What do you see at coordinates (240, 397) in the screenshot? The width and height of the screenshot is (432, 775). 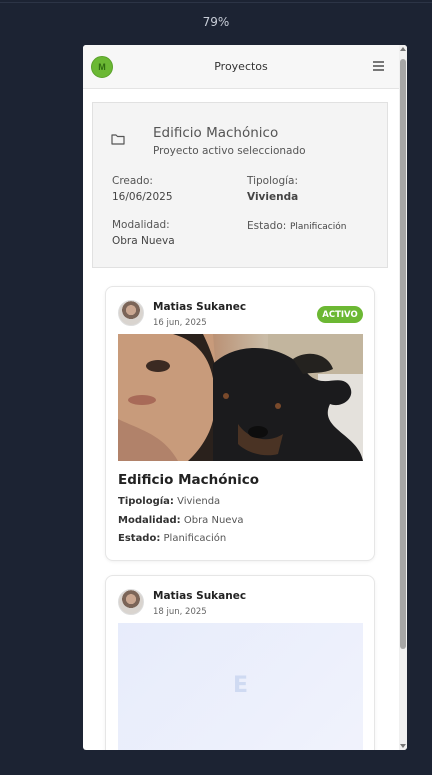 I see `project-photo` at bounding box center [240, 397].